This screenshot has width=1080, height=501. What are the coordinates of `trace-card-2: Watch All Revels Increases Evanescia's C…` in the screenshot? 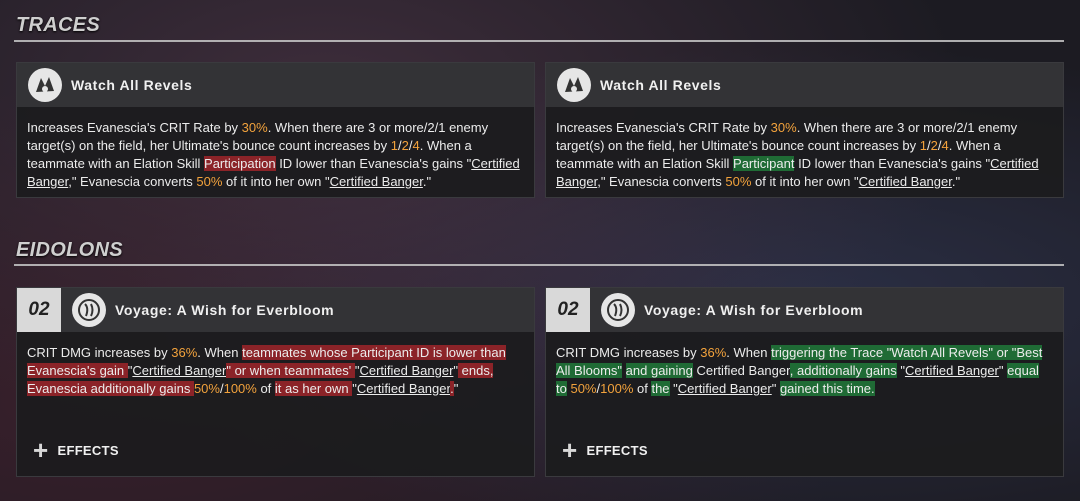 It's located at (804, 130).